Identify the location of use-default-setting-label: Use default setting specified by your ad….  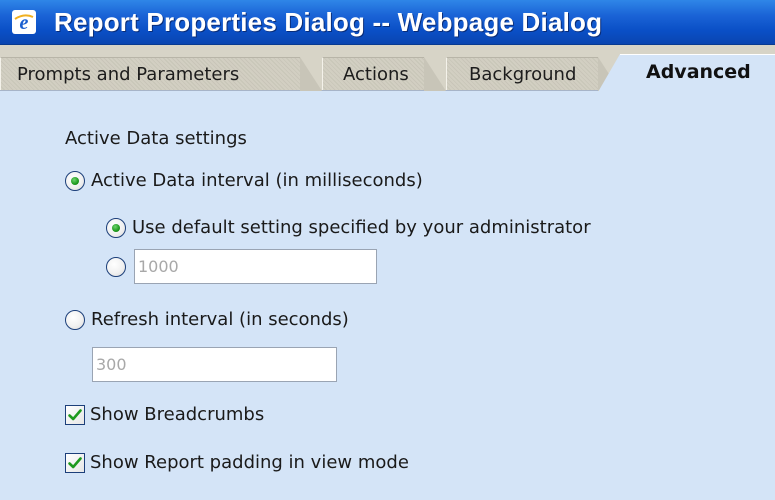
(361, 227).